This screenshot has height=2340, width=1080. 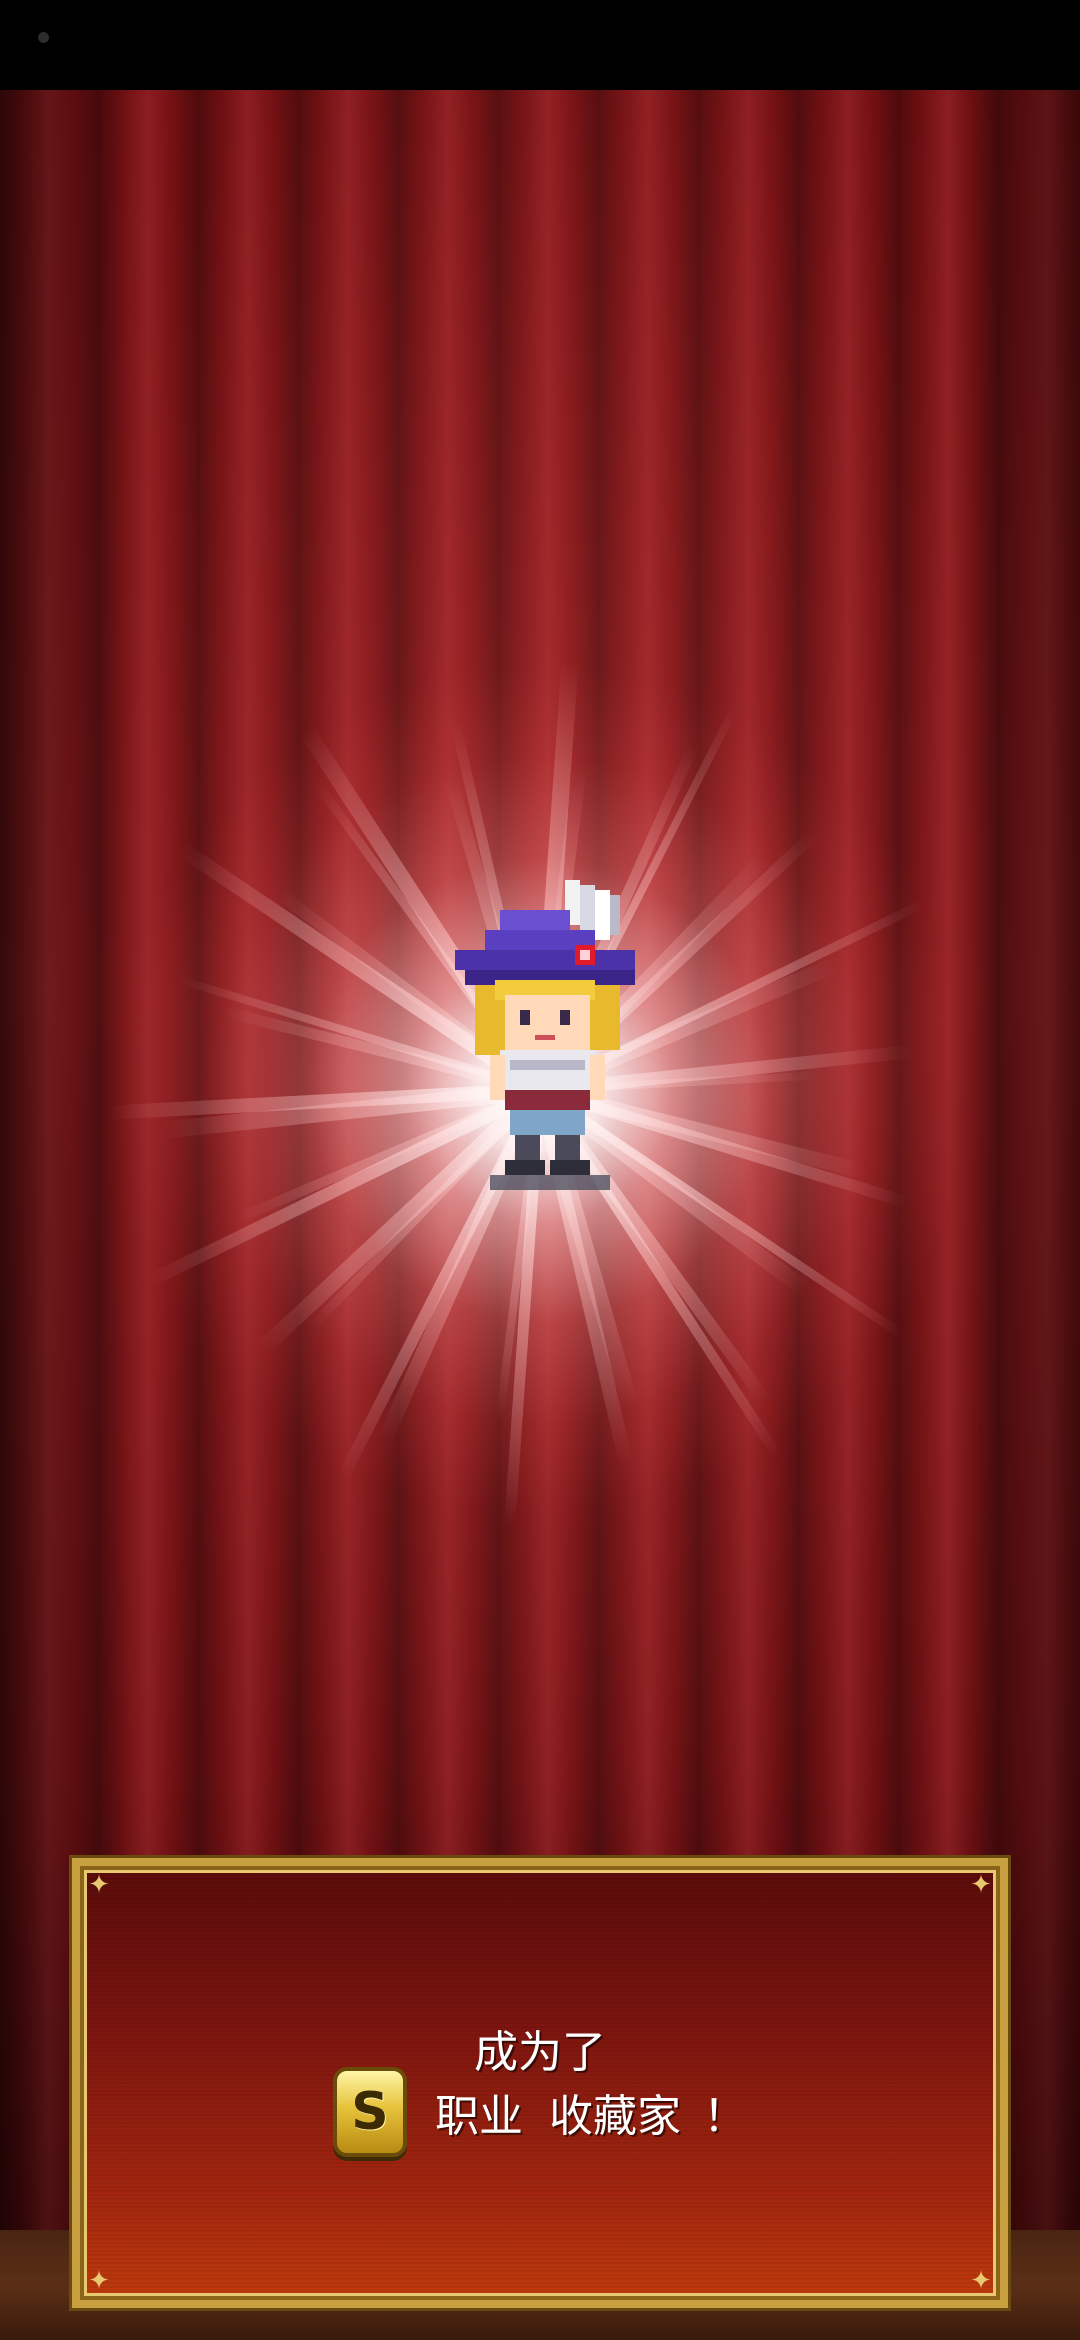 What do you see at coordinates (615, 2116) in the screenshot?
I see `job-name: 收藏家` at bounding box center [615, 2116].